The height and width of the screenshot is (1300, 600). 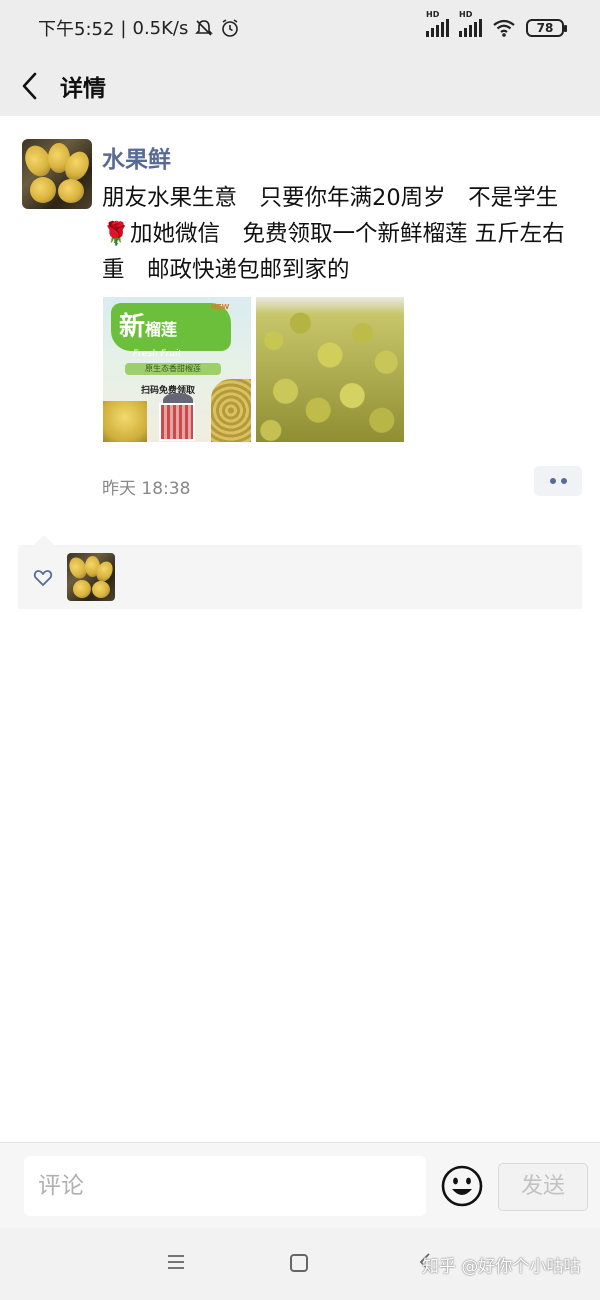 What do you see at coordinates (504, 28) in the screenshot?
I see `wifi-icon` at bounding box center [504, 28].